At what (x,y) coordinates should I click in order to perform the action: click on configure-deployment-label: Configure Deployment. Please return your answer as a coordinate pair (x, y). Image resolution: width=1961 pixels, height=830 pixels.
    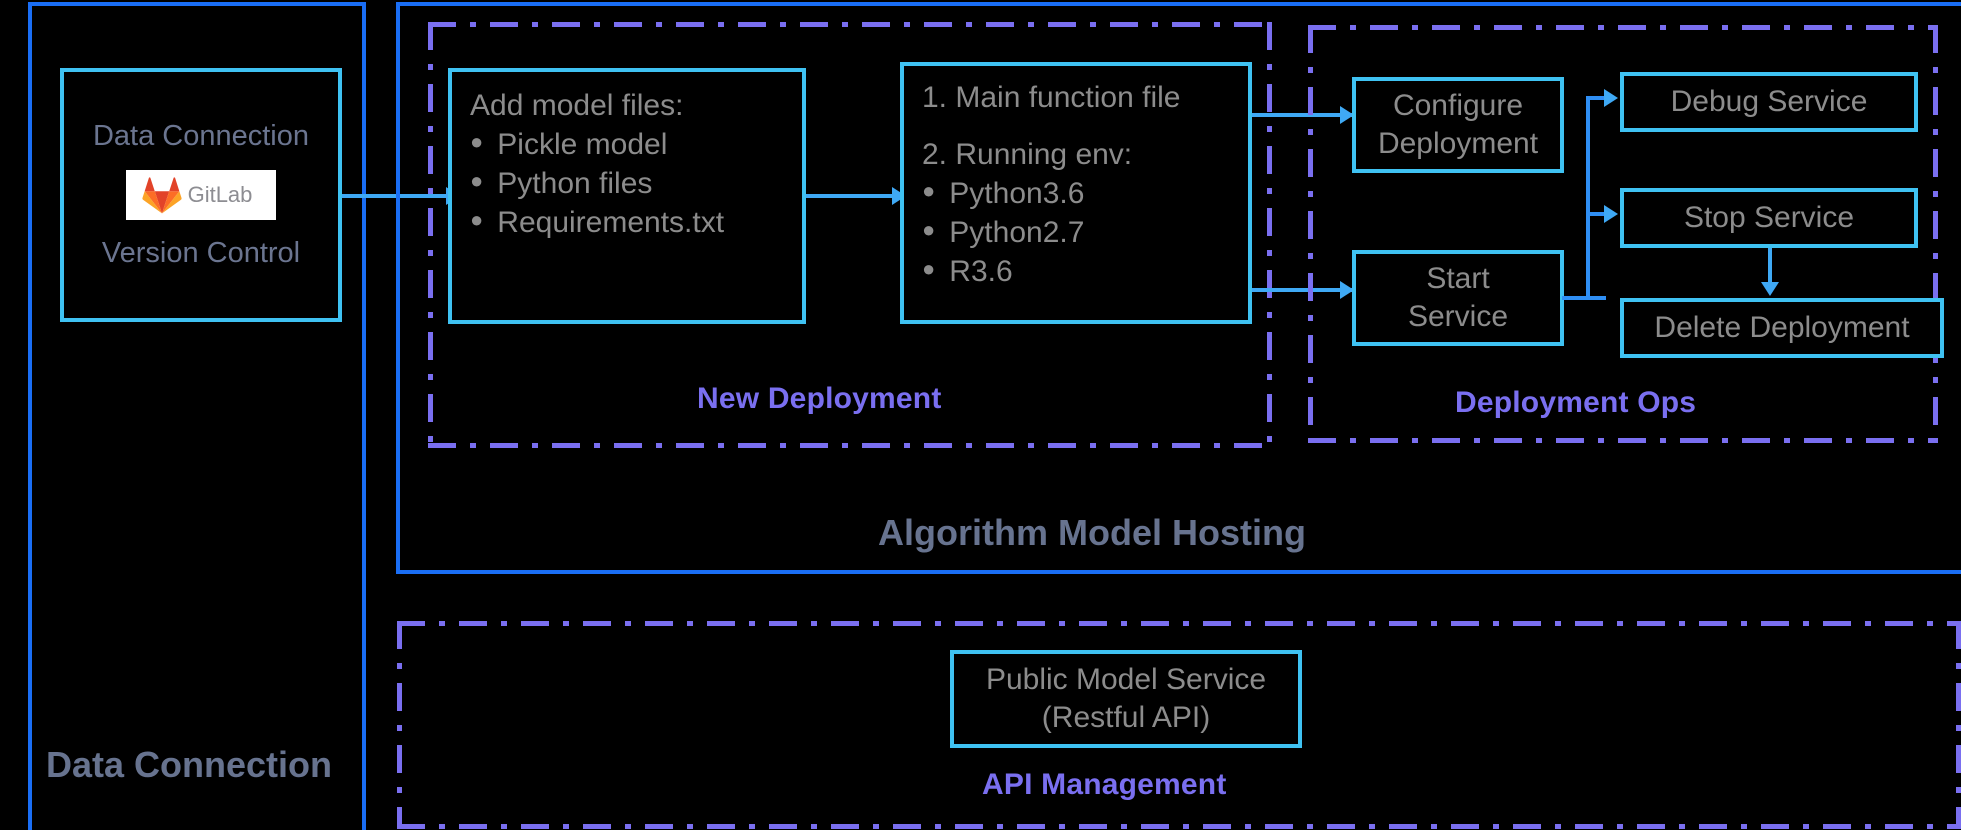
    Looking at the image, I should click on (1458, 124).